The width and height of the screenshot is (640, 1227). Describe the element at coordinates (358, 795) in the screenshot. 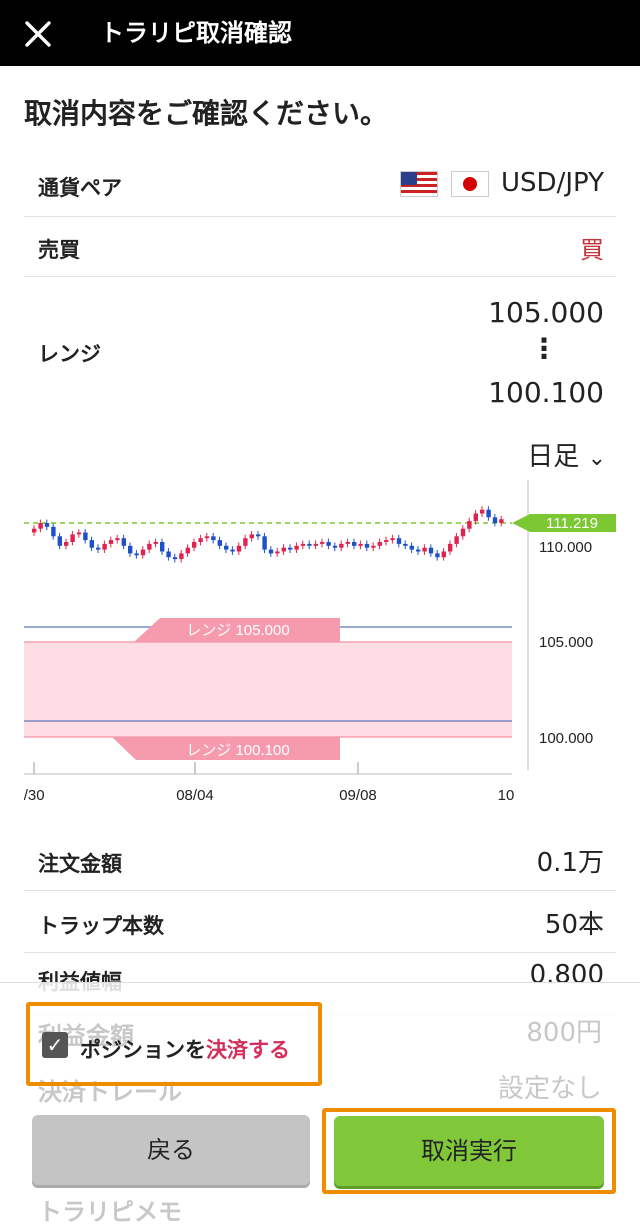

I see `x-tick-label: 09/08` at that location.